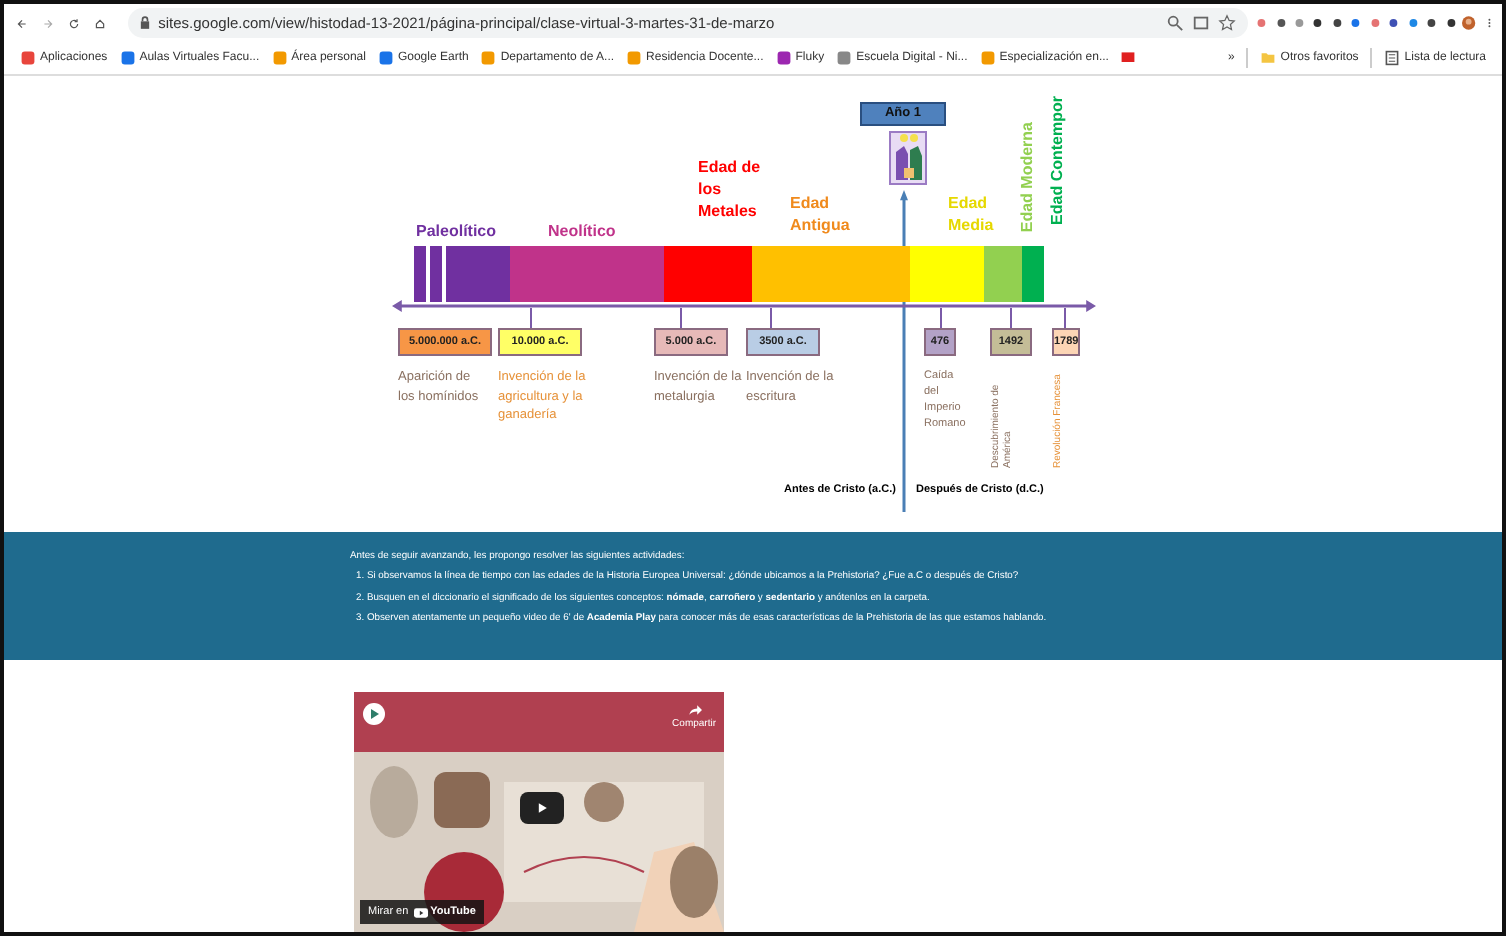 The height and width of the screenshot is (936, 1506). I want to click on zoom-icon, so click(1175, 23).